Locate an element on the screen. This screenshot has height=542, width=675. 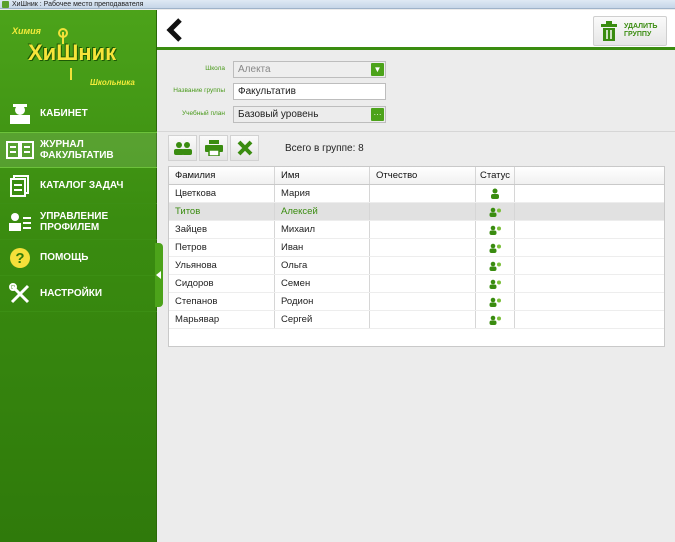
group-name-row: Название группы Факультатив is located at coordinates (277, 92).